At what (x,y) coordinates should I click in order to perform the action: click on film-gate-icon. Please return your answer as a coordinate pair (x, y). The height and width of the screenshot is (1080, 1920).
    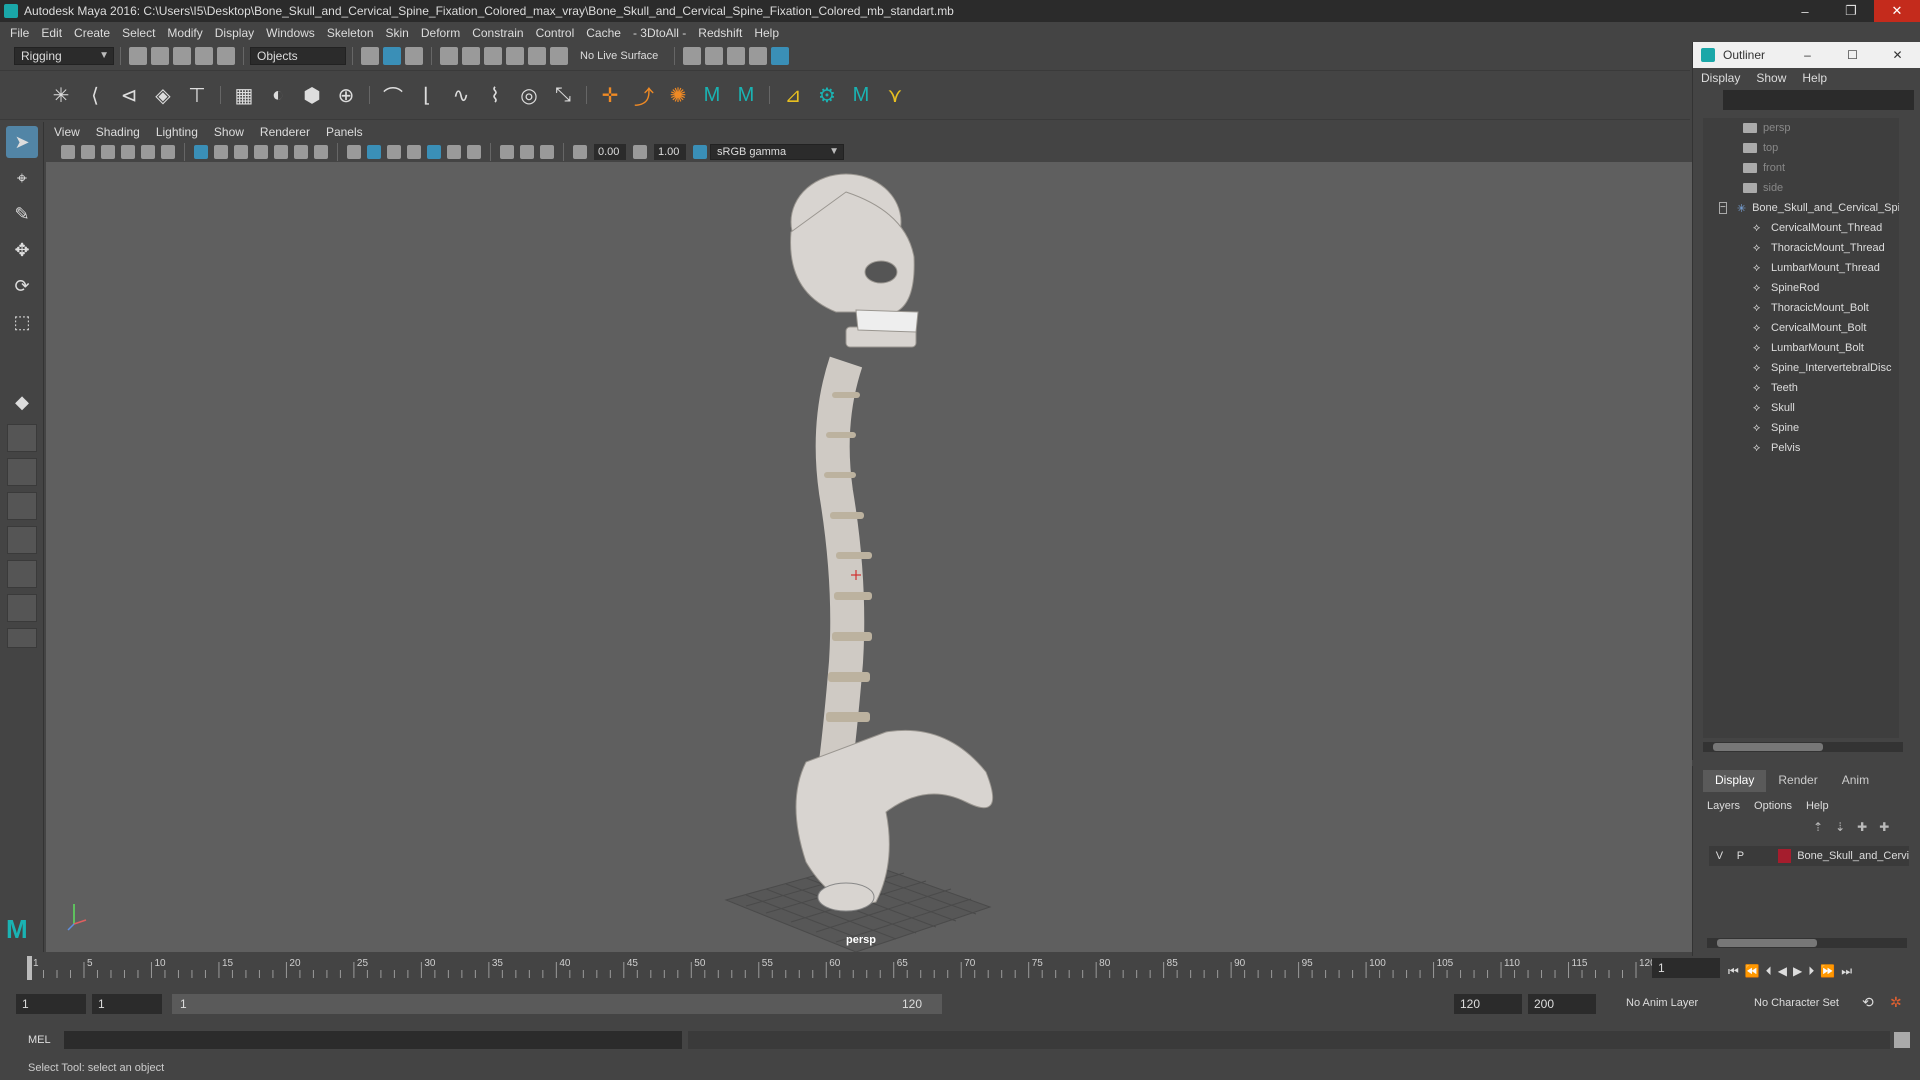
    Looking at the image, I should click on (221, 152).